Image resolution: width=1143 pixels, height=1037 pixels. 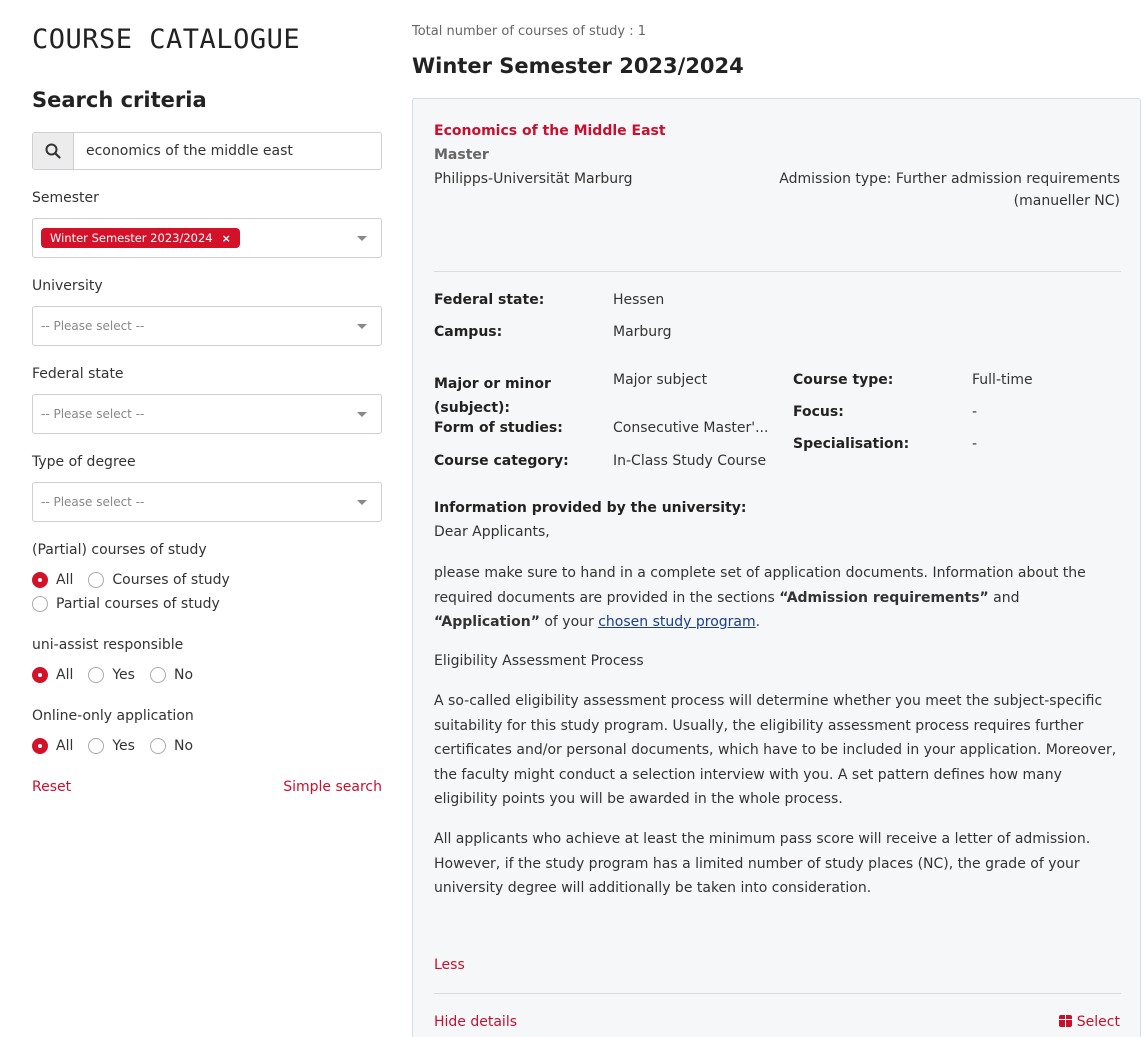 I want to click on major-minor-key-line2: (subject):, so click(x=472, y=408).